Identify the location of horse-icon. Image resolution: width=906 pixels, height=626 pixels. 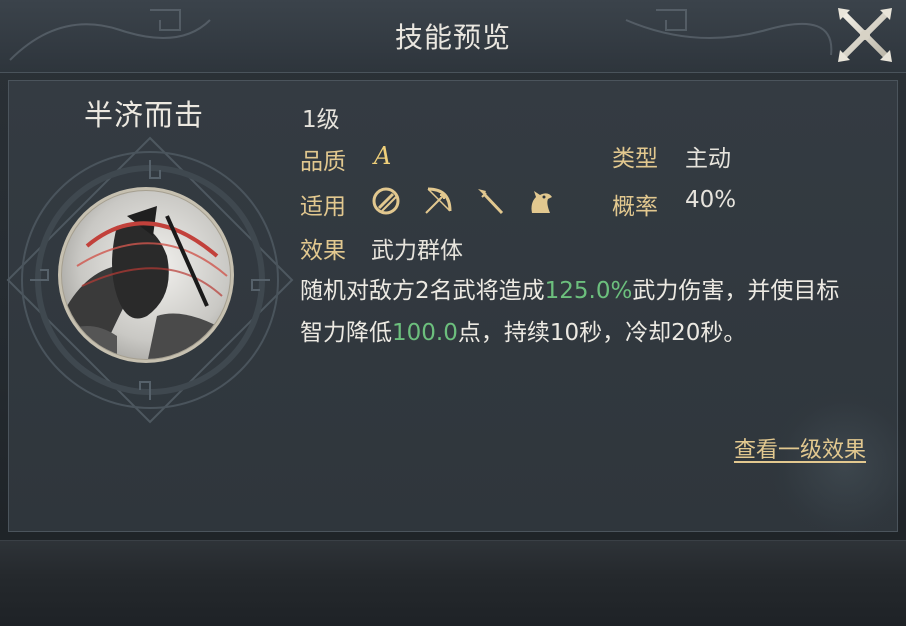
(541, 202).